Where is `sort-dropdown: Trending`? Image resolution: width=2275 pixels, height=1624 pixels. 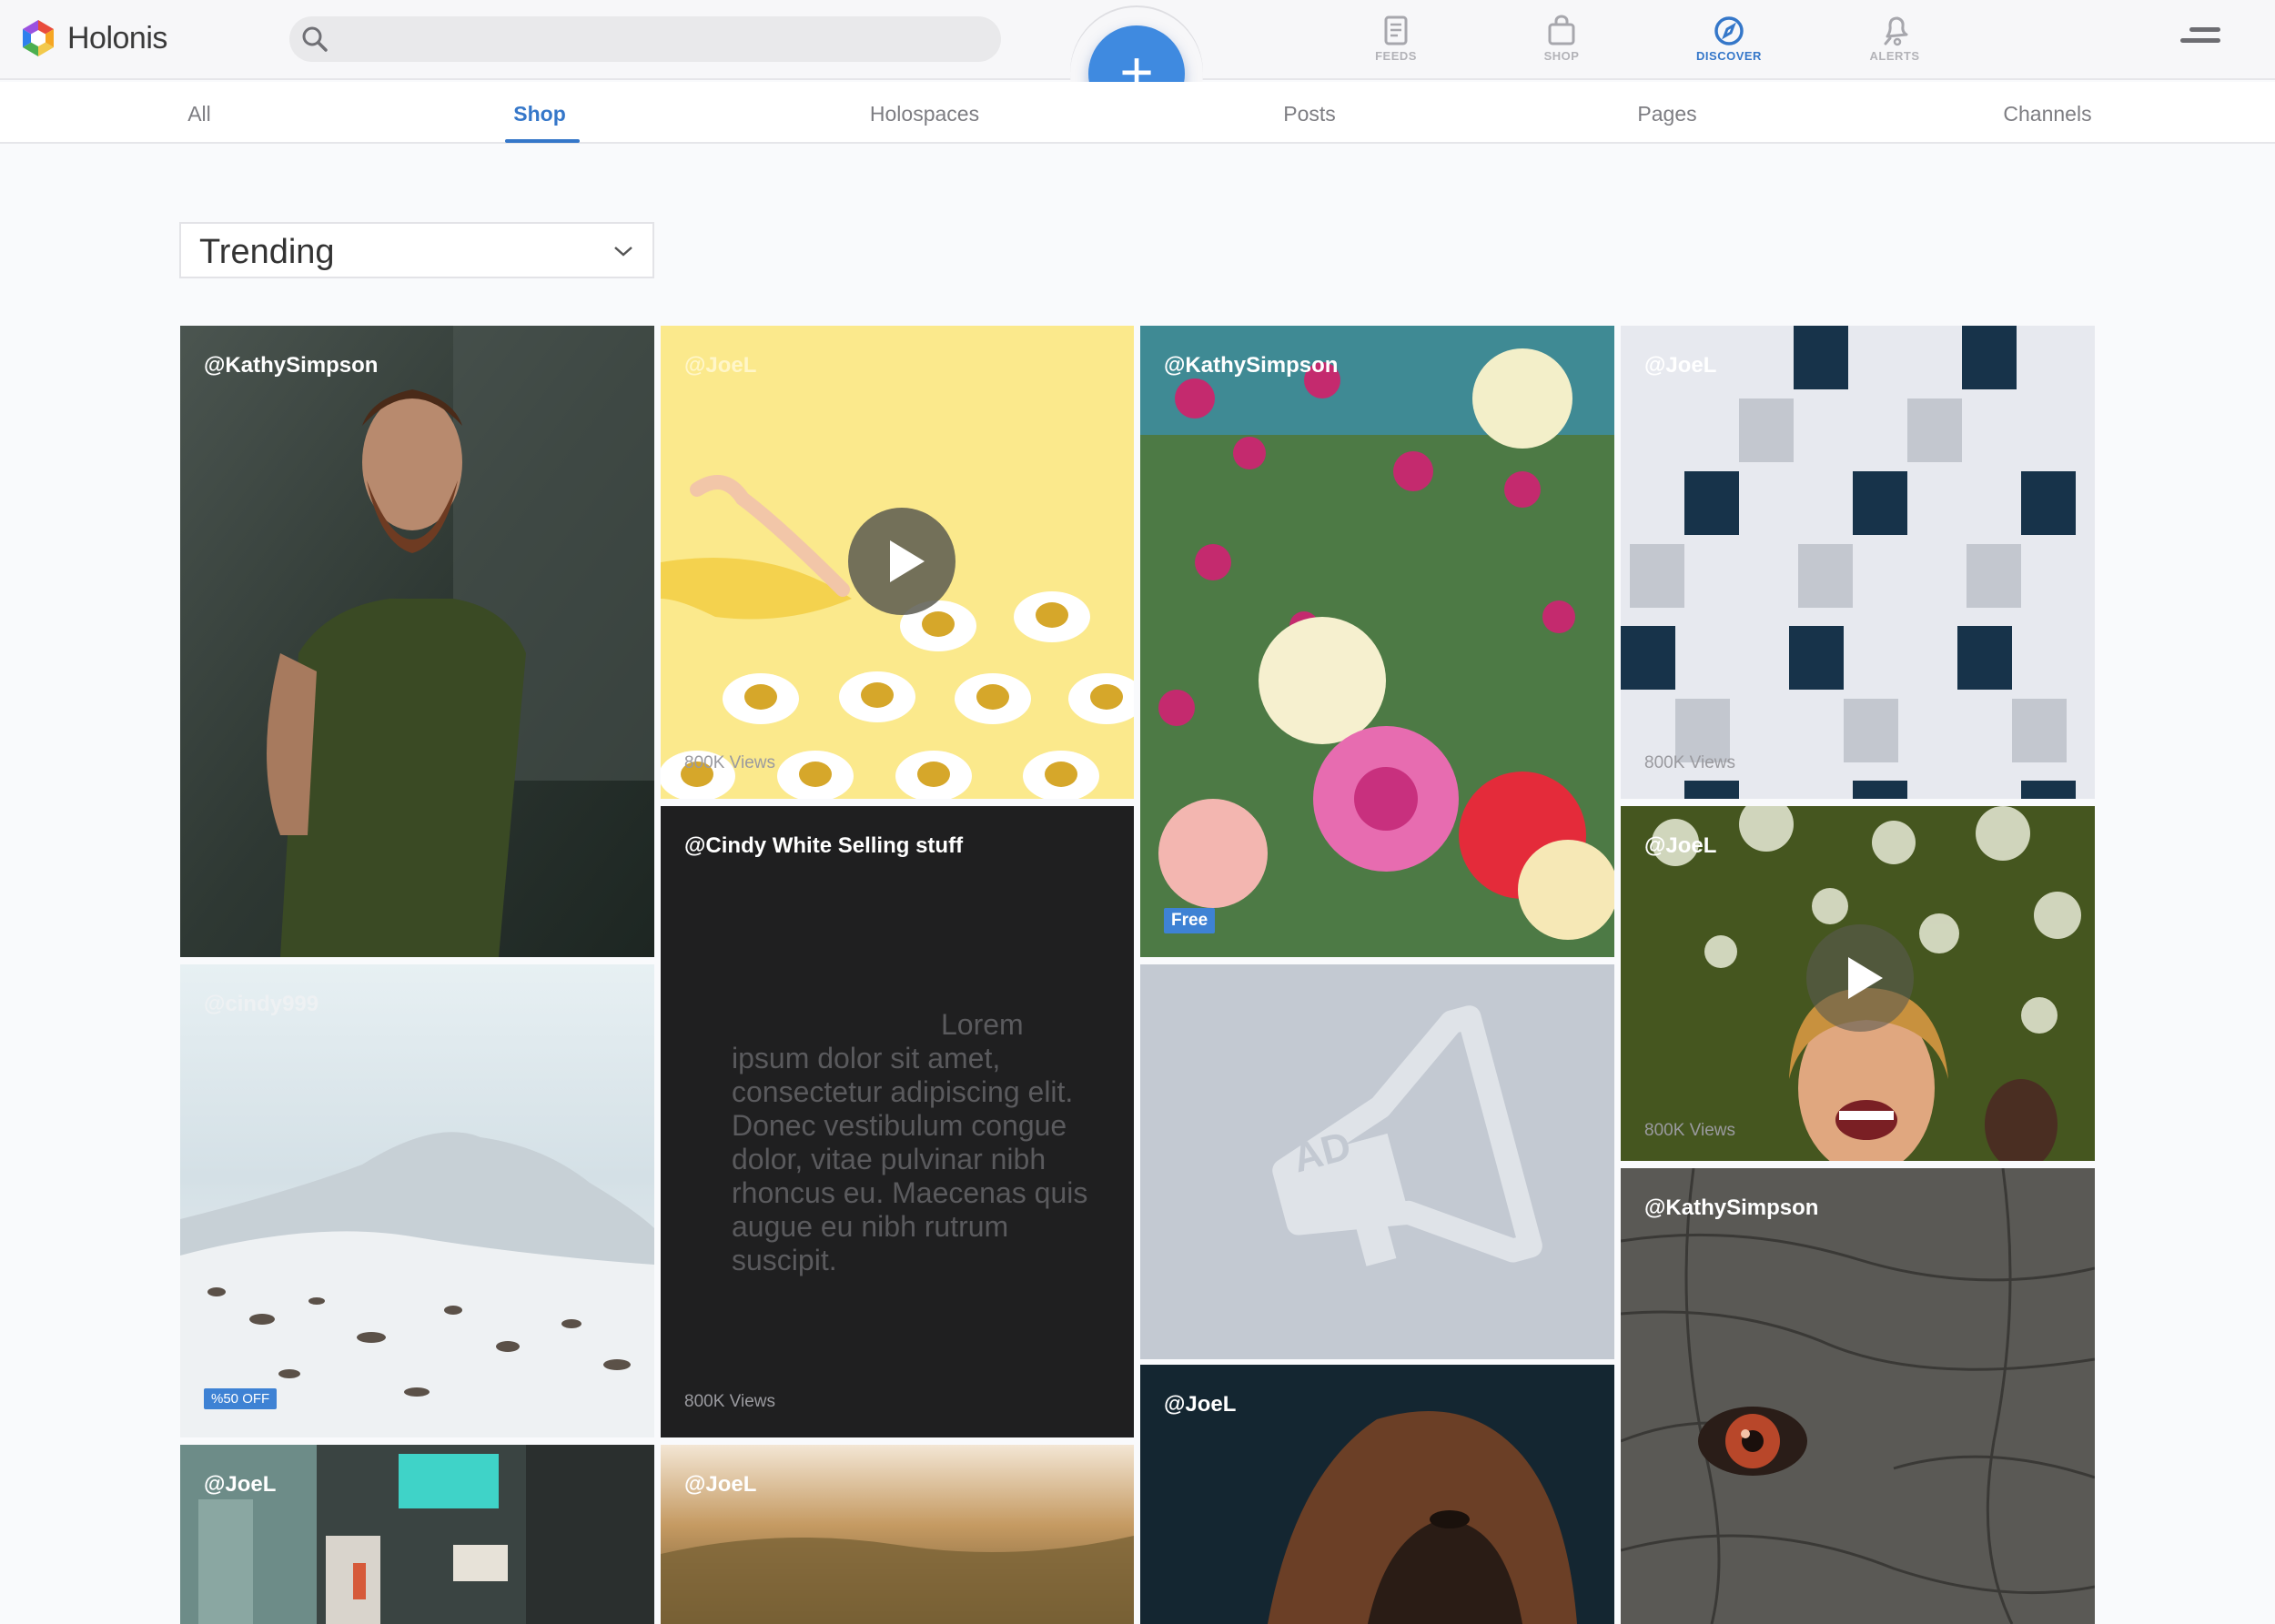
sort-dropdown: Trending is located at coordinates (417, 250).